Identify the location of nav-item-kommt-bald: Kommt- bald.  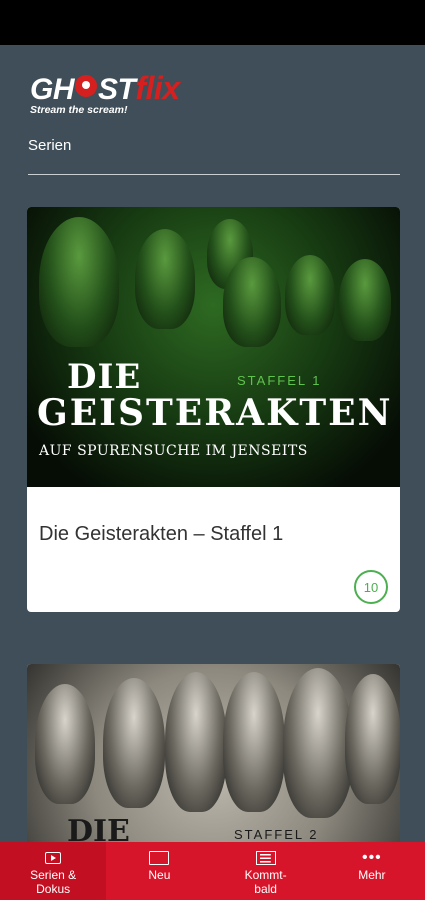
(266, 871).